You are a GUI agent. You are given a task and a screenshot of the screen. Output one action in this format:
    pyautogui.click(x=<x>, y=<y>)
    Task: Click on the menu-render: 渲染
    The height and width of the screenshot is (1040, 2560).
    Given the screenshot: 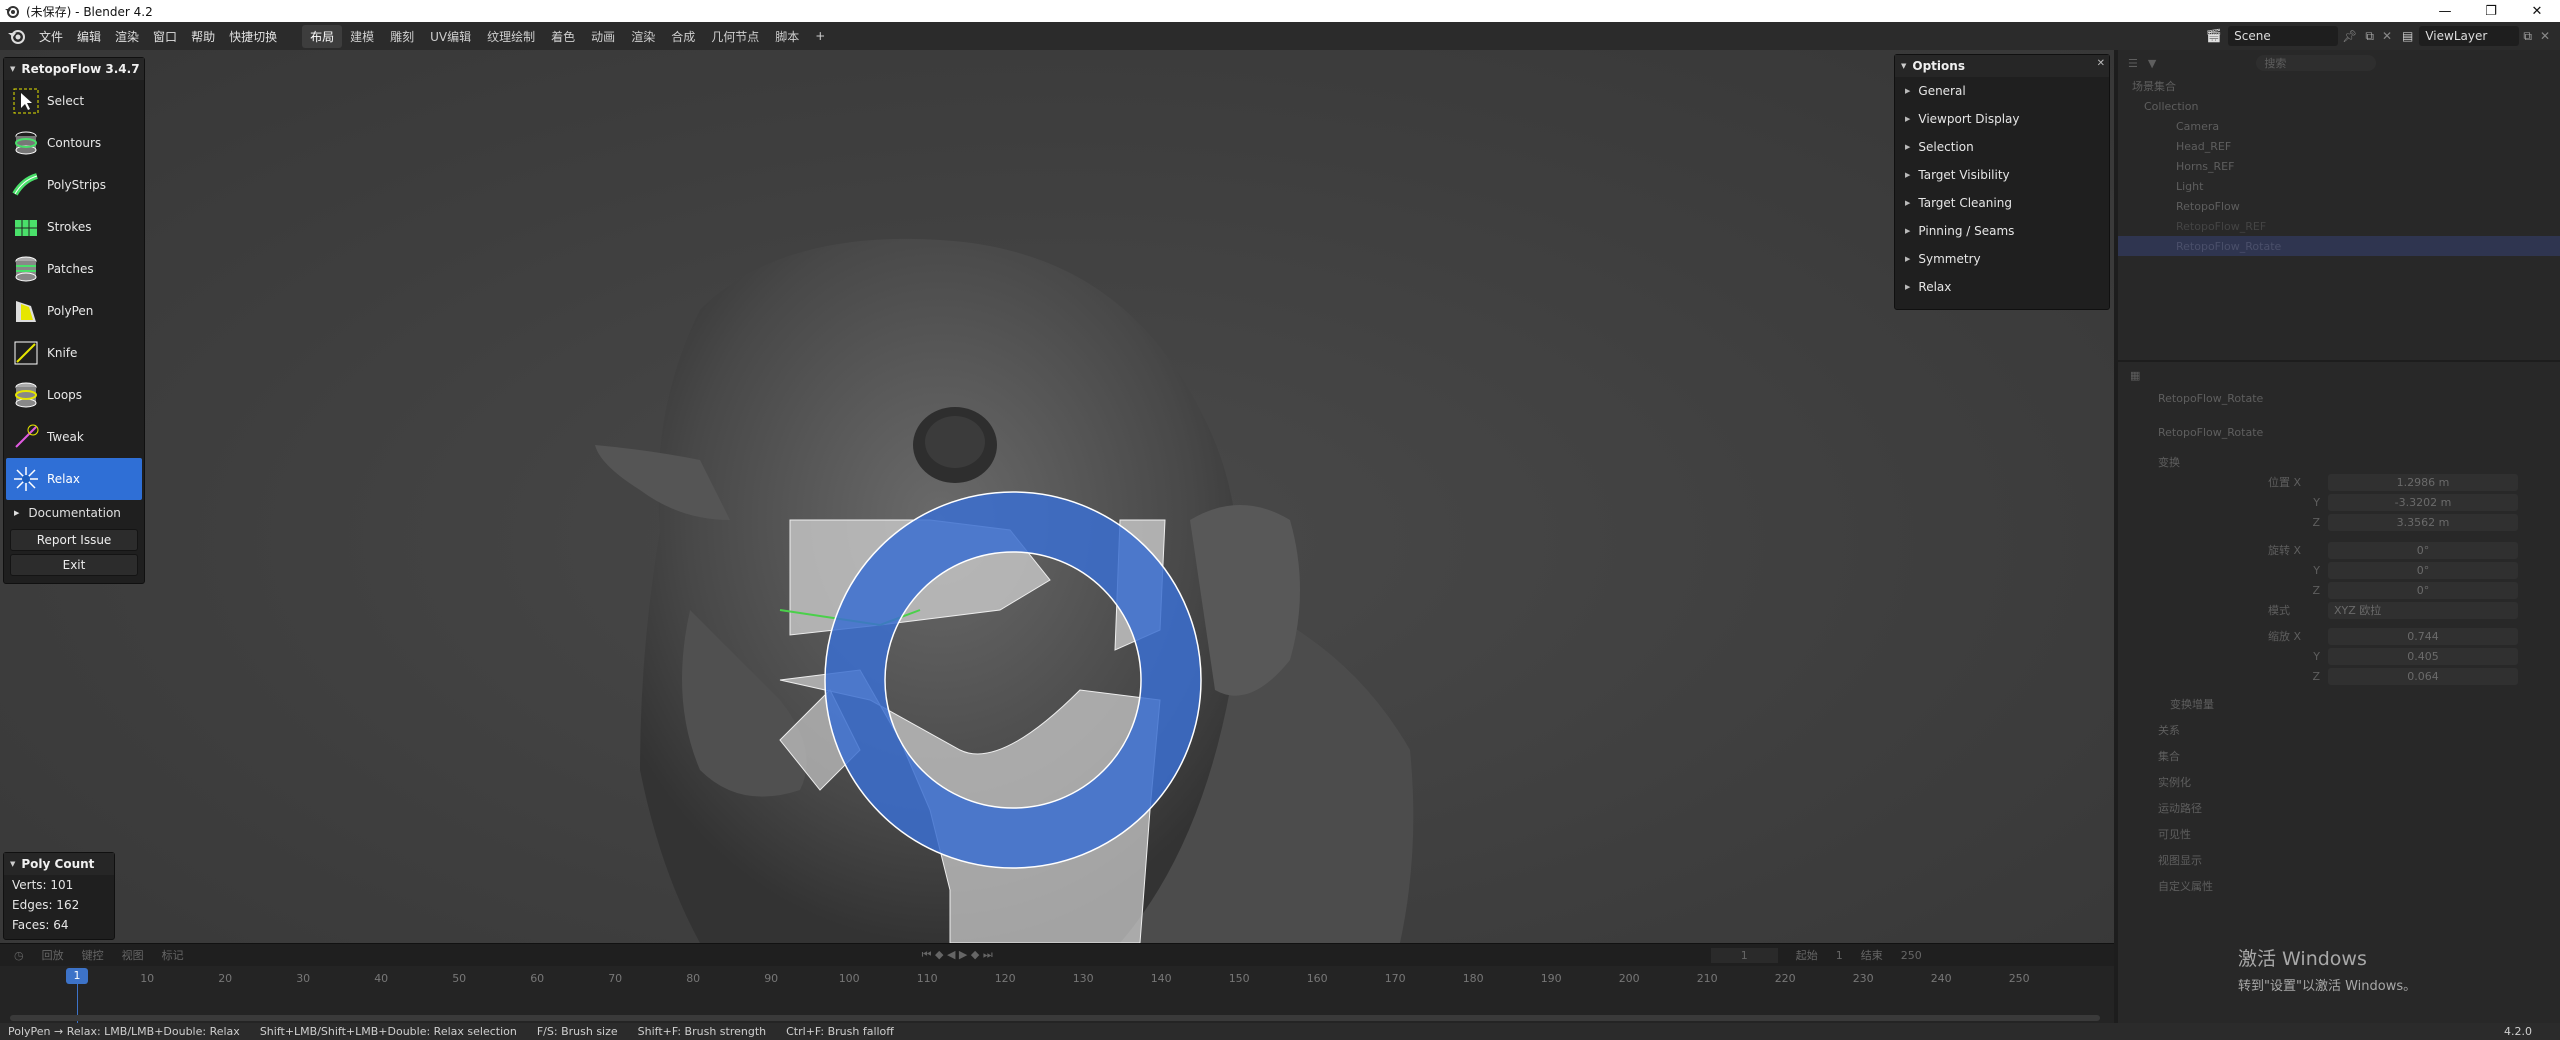 What is the action you would take?
    pyautogui.click(x=127, y=36)
    